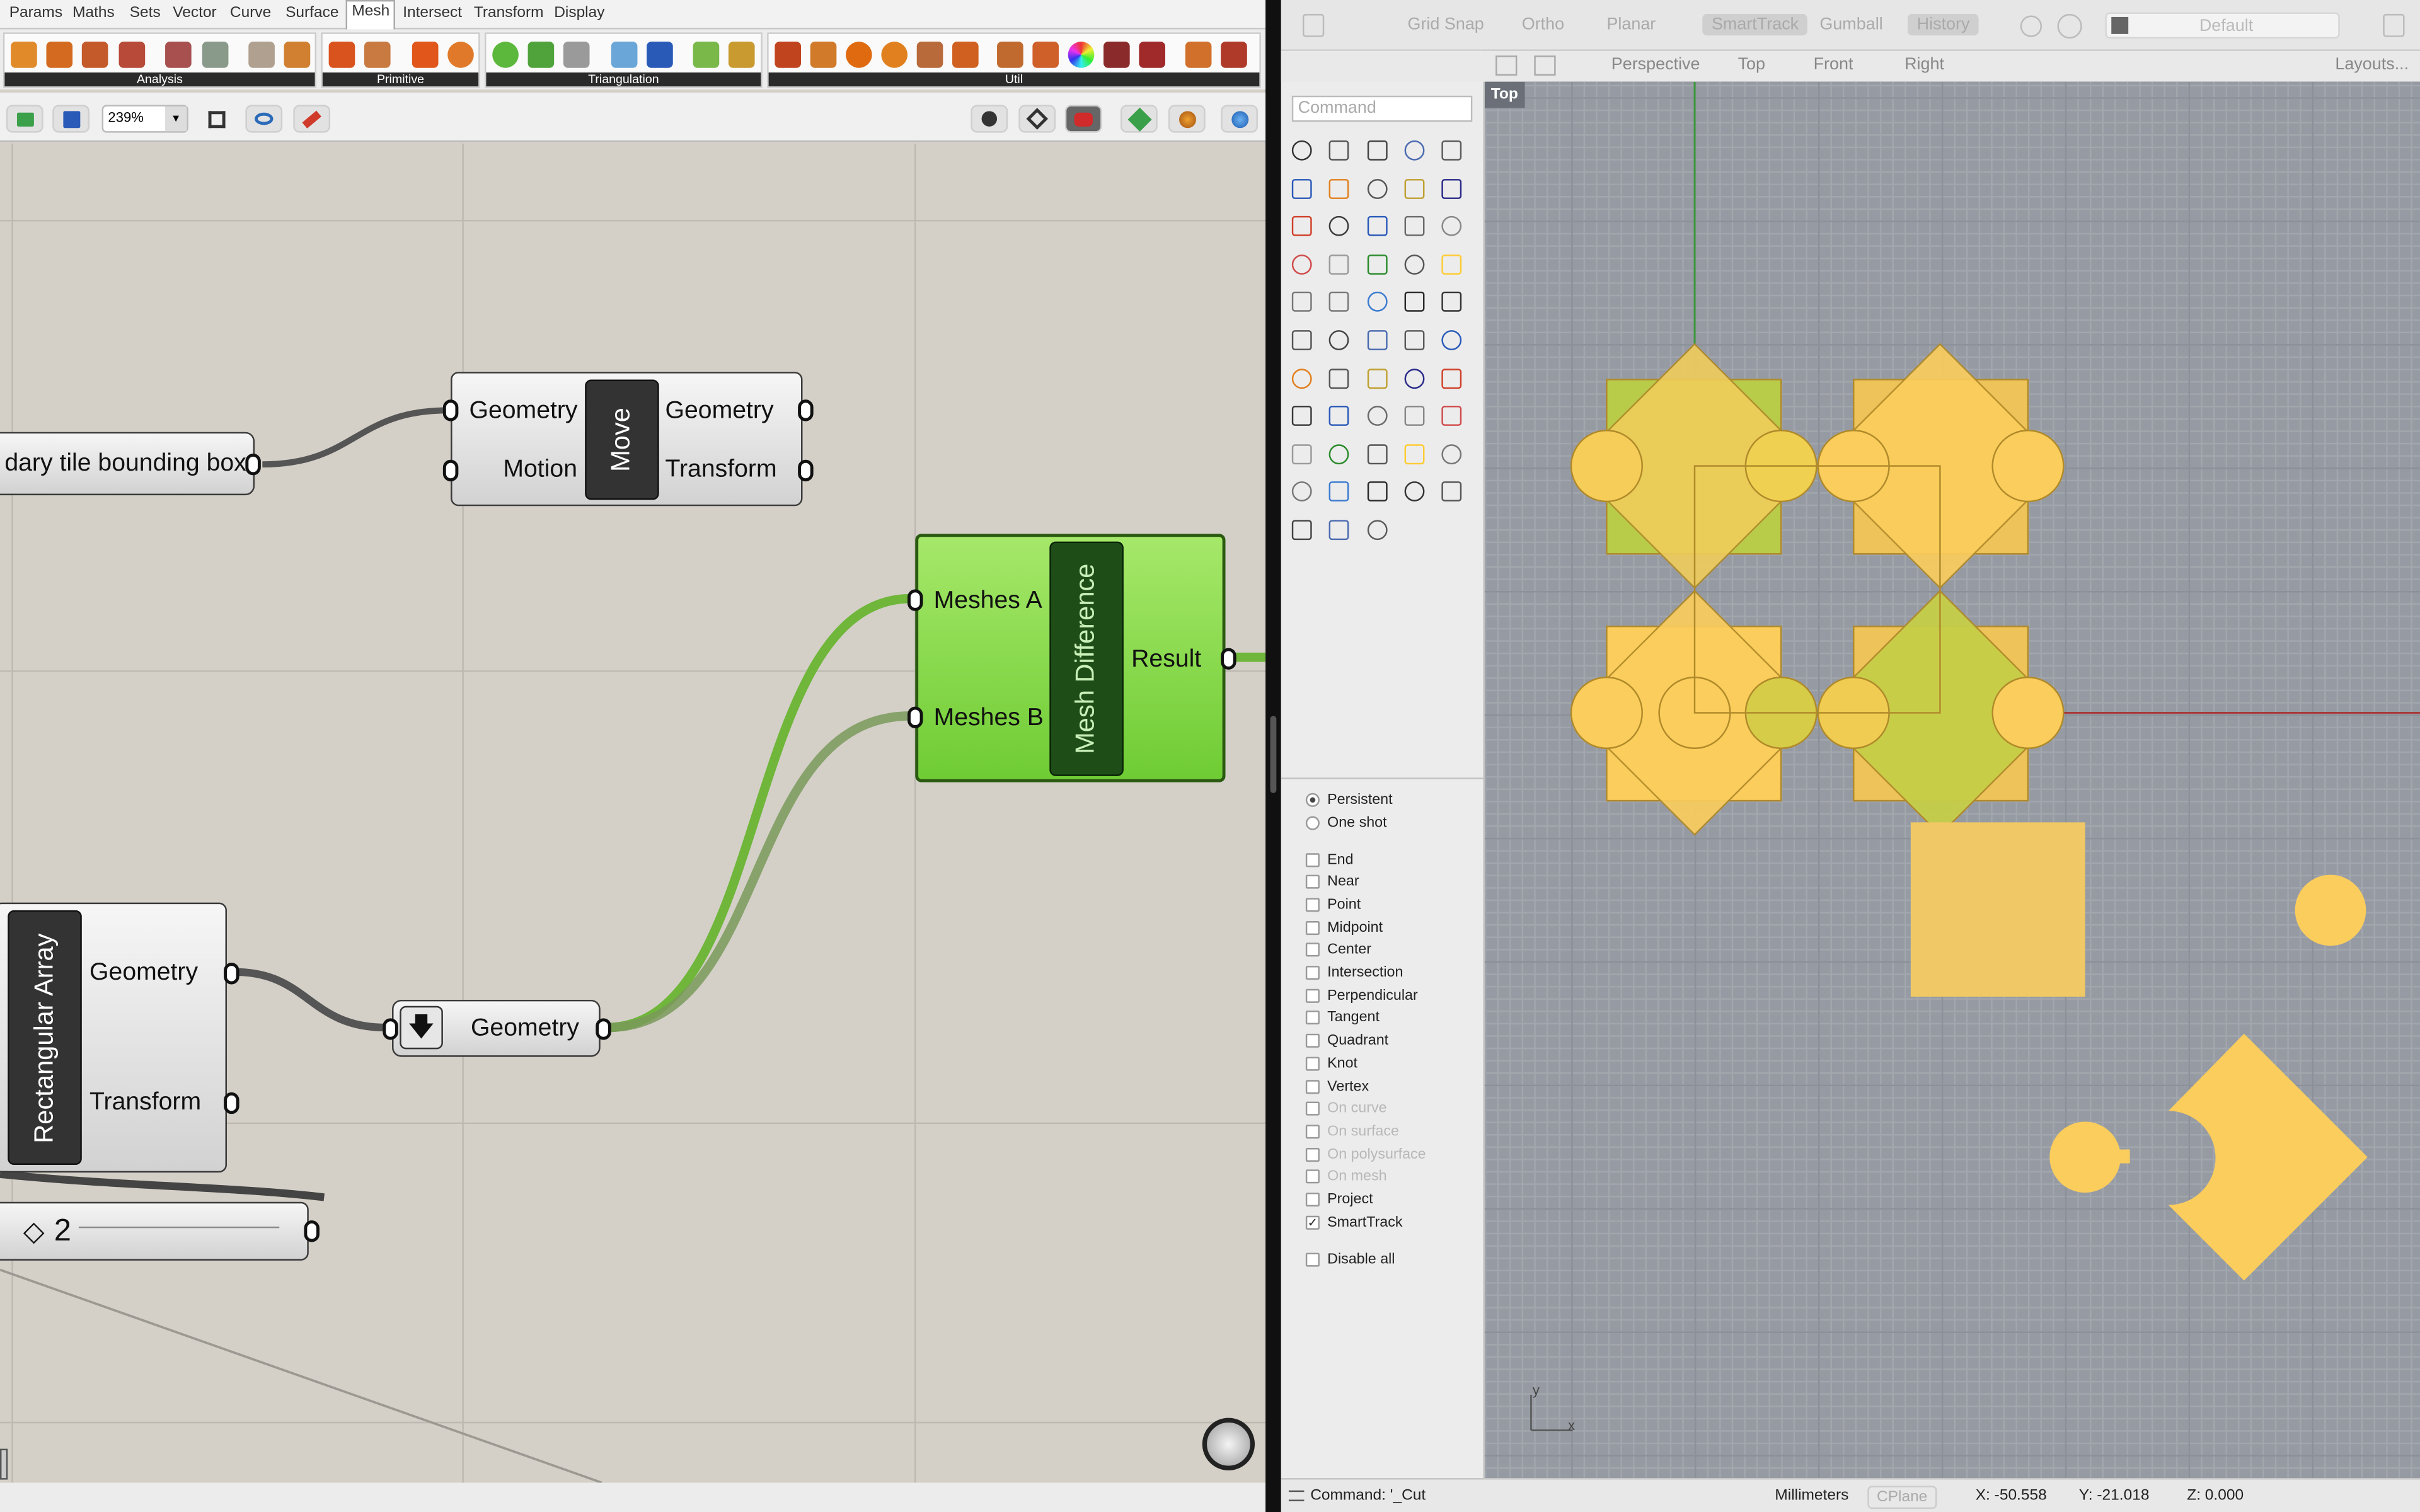 The width and height of the screenshot is (2420, 1512). What do you see at coordinates (130, 464) in the screenshot?
I see `boundary-tile-param: dary tile bounding box` at bounding box center [130, 464].